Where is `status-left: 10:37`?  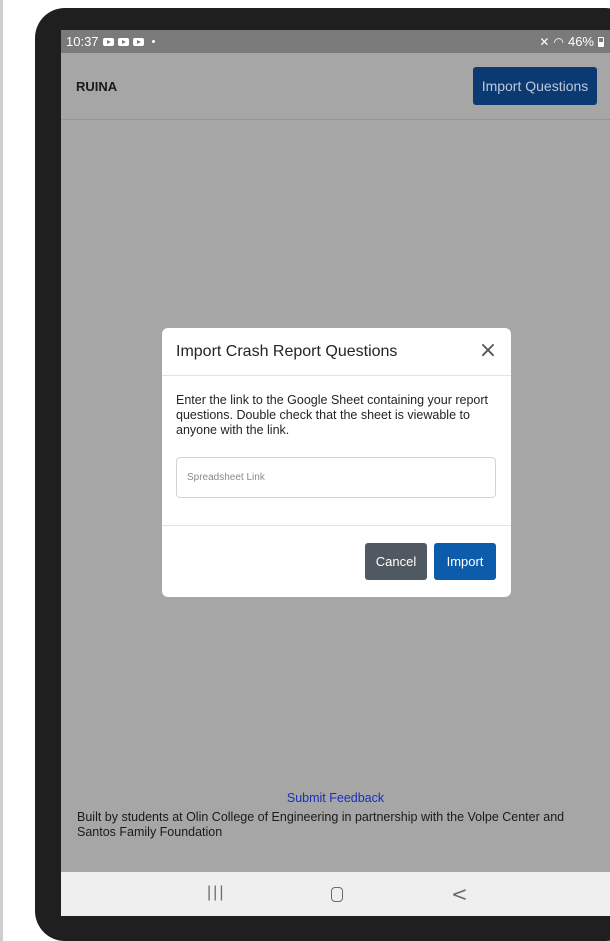
status-left: 10:37 is located at coordinates (110, 41).